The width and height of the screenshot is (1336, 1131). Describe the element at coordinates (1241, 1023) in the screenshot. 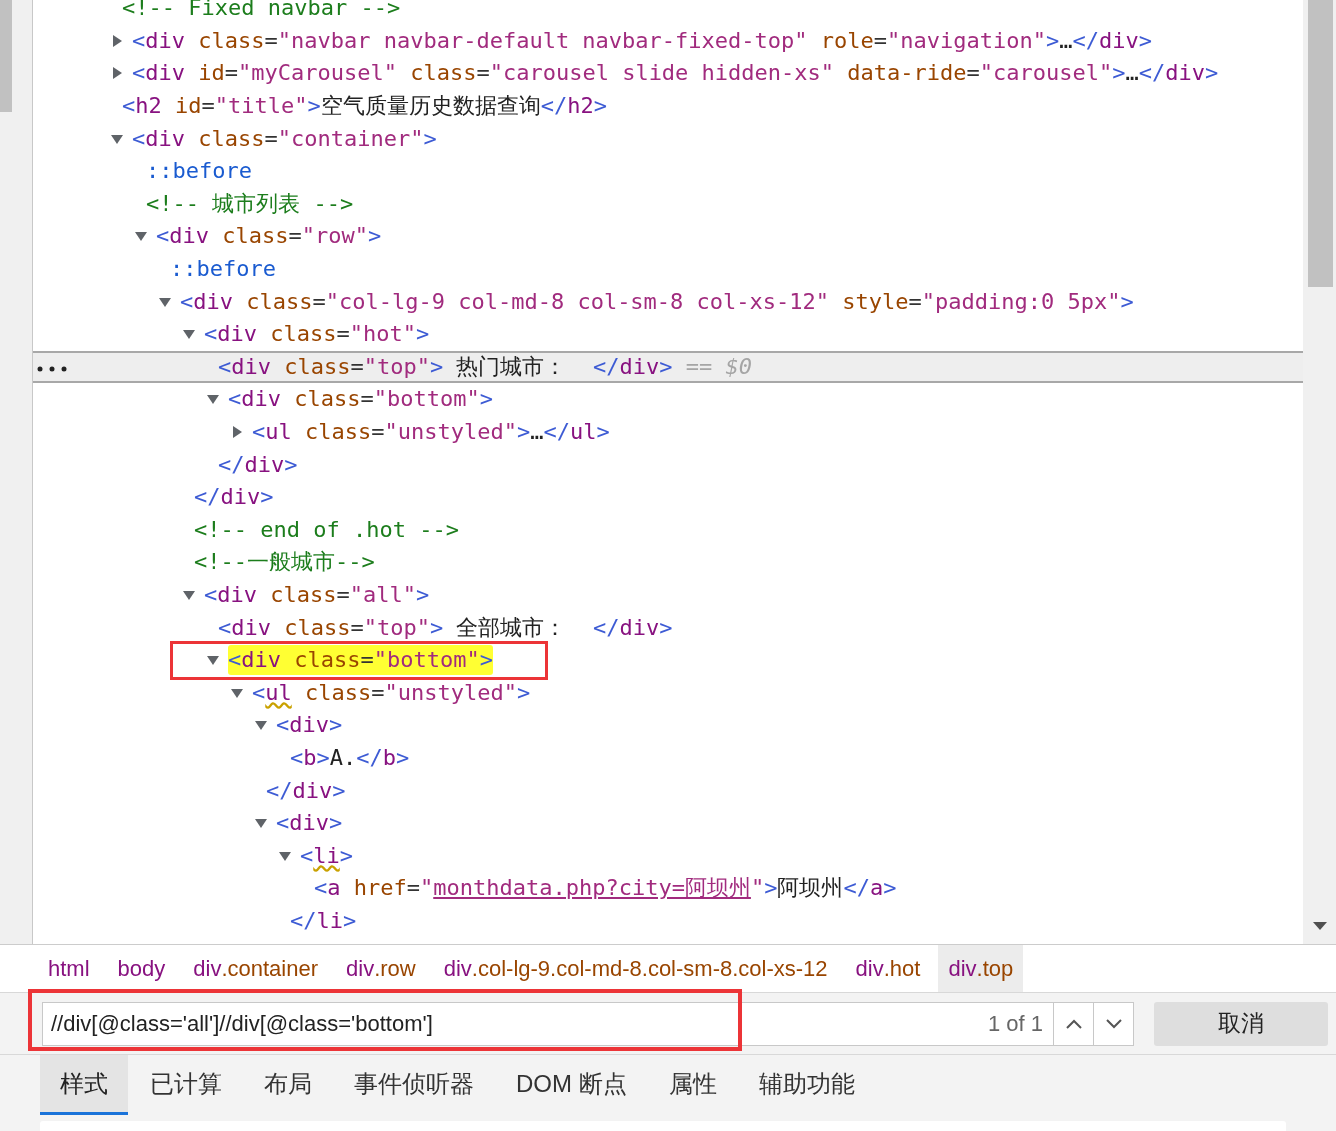

I see `cancel-button: 取消` at that location.